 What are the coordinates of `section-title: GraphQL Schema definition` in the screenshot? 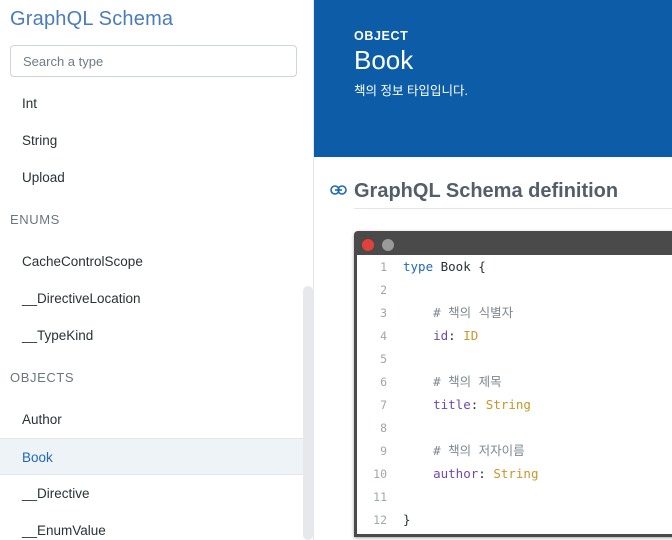 It's located at (486, 191).